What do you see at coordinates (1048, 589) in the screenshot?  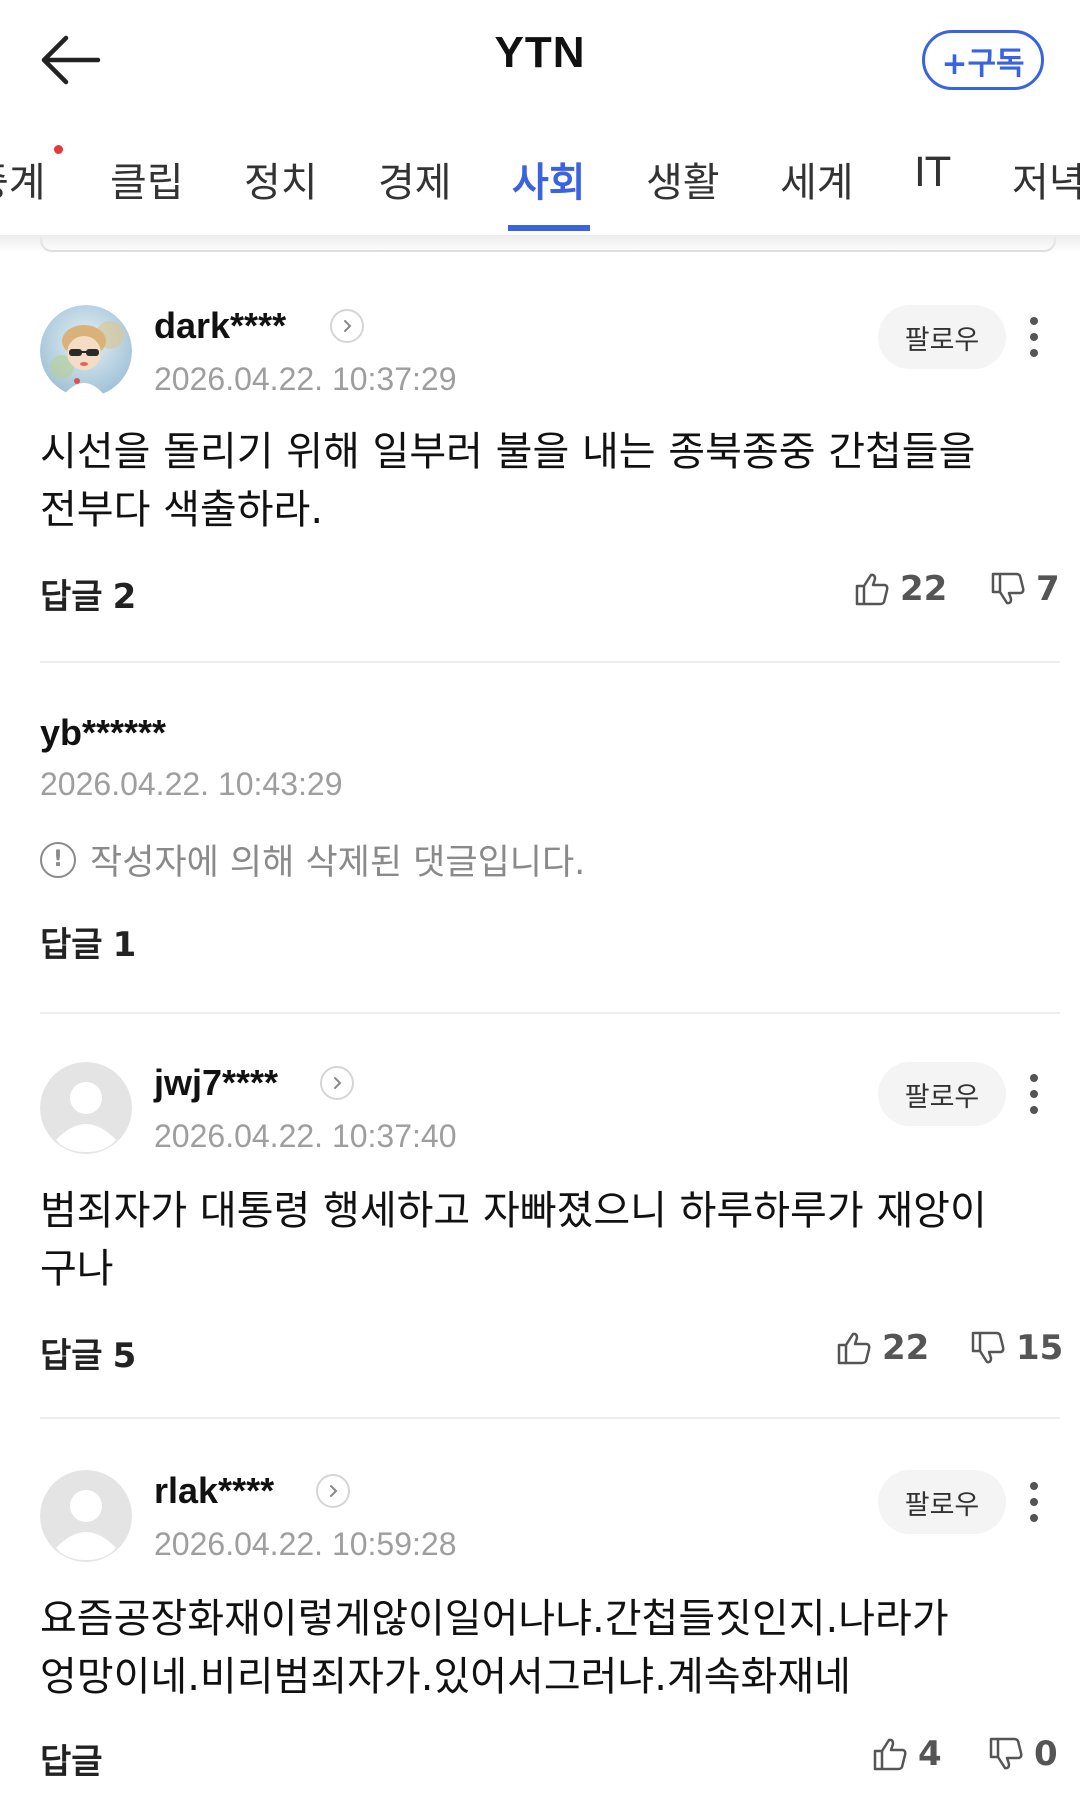 I see `dislike-count: 7` at bounding box center [1048, 589].